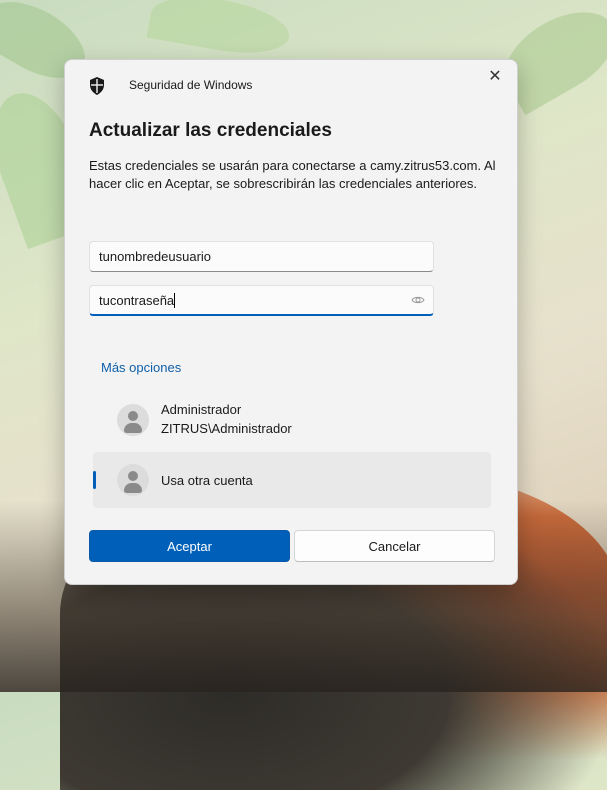 This screenshot has height=790, width=607. I want to click on text-caret, so click(175, 300).